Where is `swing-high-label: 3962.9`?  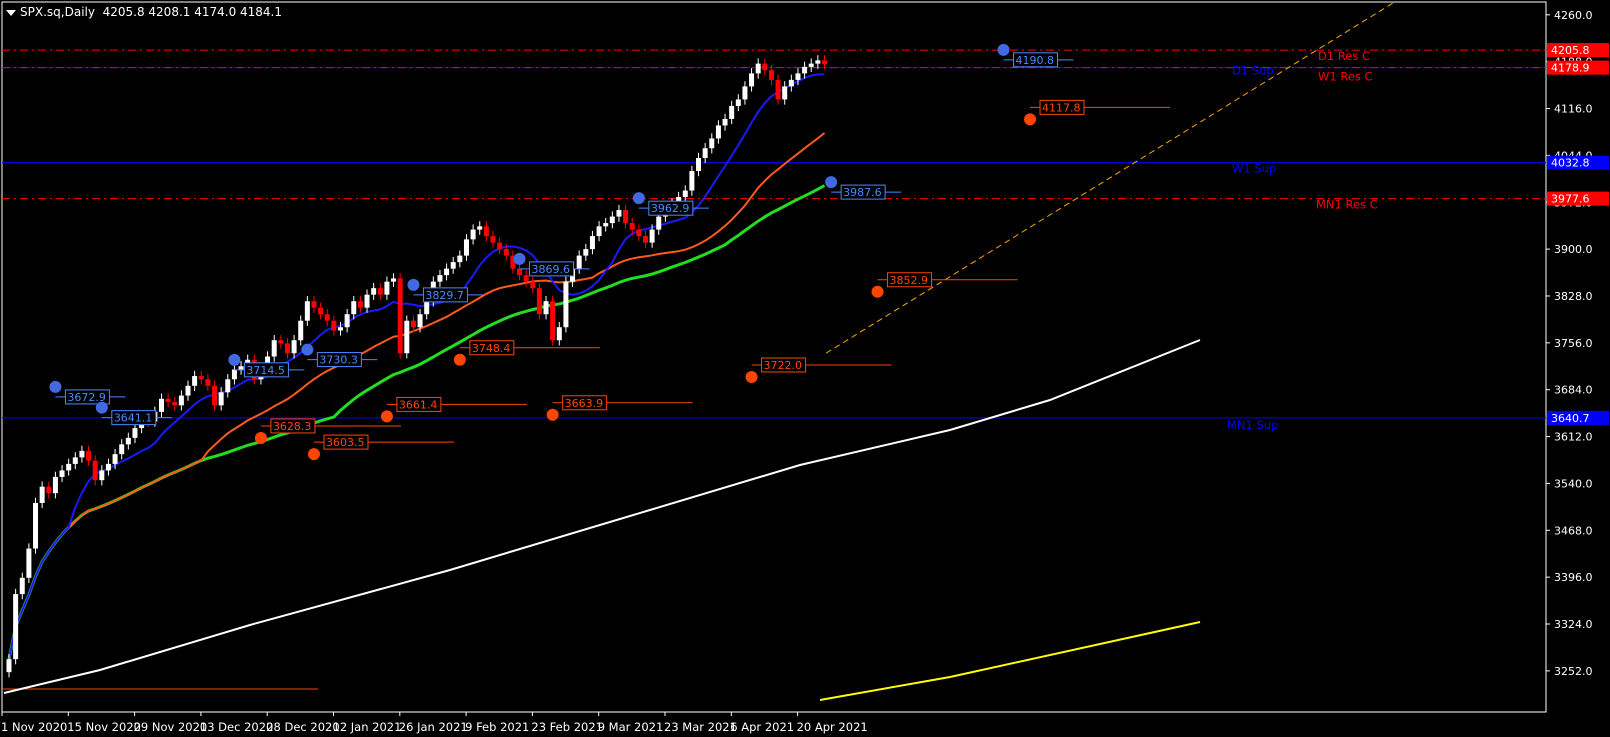
swing-high-label: 3962.9 is located at coordinates (670, 208).